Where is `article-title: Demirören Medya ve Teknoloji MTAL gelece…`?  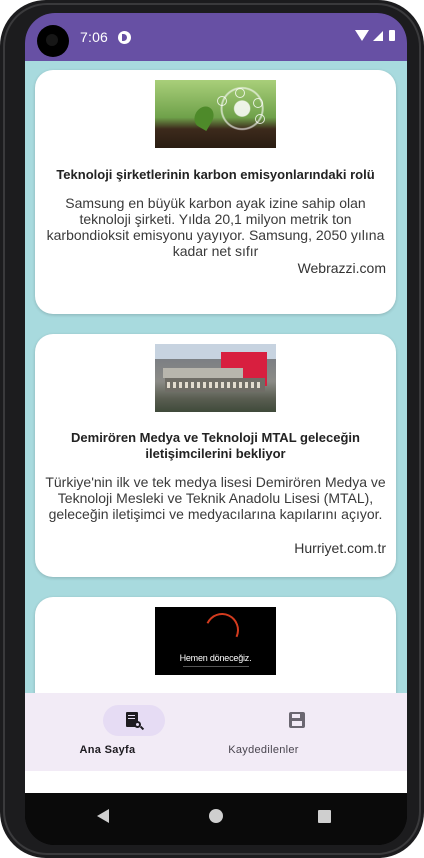 article-title: Demirören Medya ve Teknoloji MTAL gelece… is located at coordinates (215, 445).